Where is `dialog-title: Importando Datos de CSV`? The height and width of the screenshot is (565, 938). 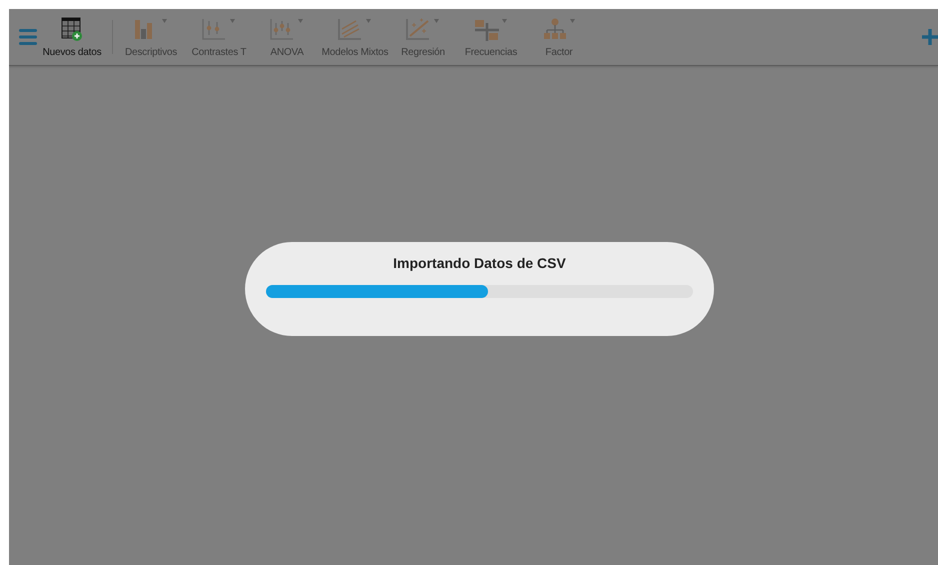 dialog-title: Importando Datos de CSV is located at coordinates (479, 263).